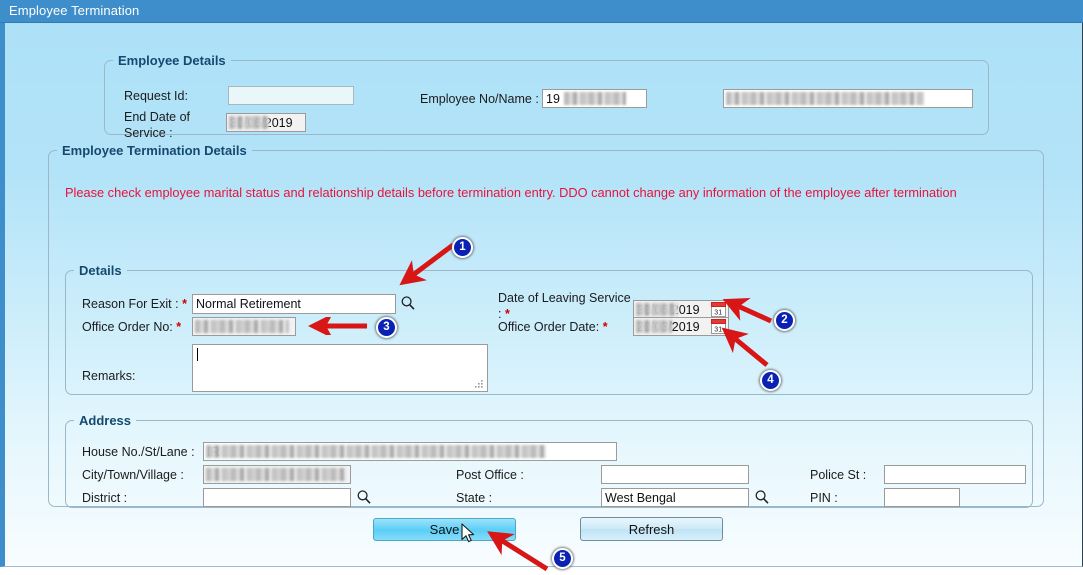  Describe the element at coordinates (675, 474) in the screenshot. I see `post-office-input` at that location.